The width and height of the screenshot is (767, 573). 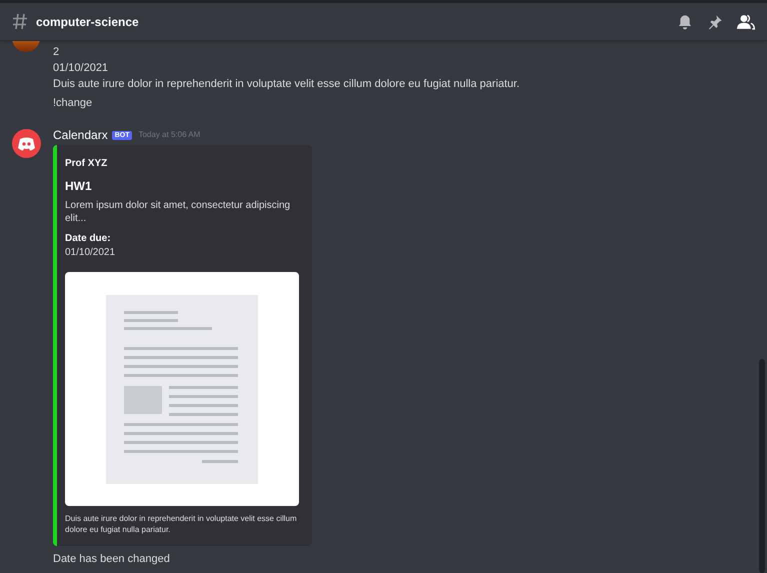 I want to click on pin-icon, so click(x=715, y=22).